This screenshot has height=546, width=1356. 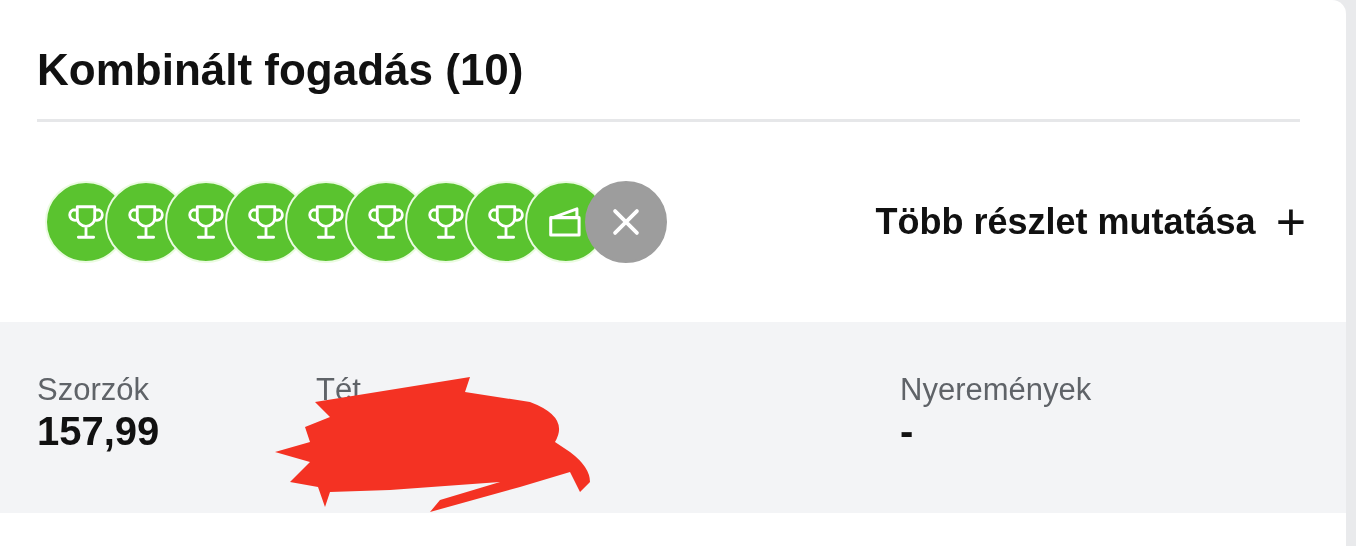 What do you see at coordinates (996, 389) in the screenshot?
I see `summary-label: Nyeremények` at bounding box center [996, 389].